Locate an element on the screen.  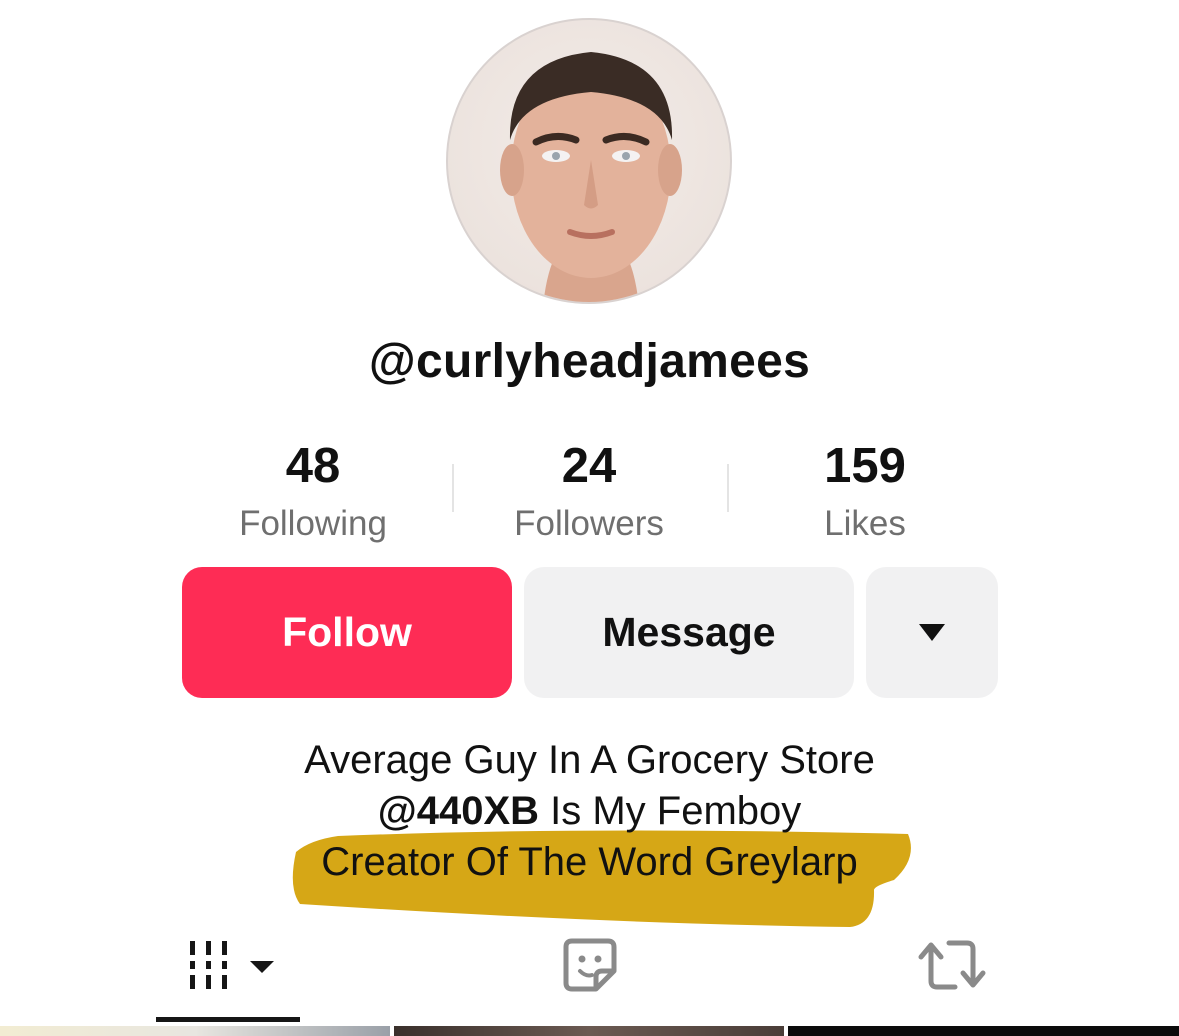
bio-line-1: Average Guy In A Grocery Store is located at coordinates (589, 760).